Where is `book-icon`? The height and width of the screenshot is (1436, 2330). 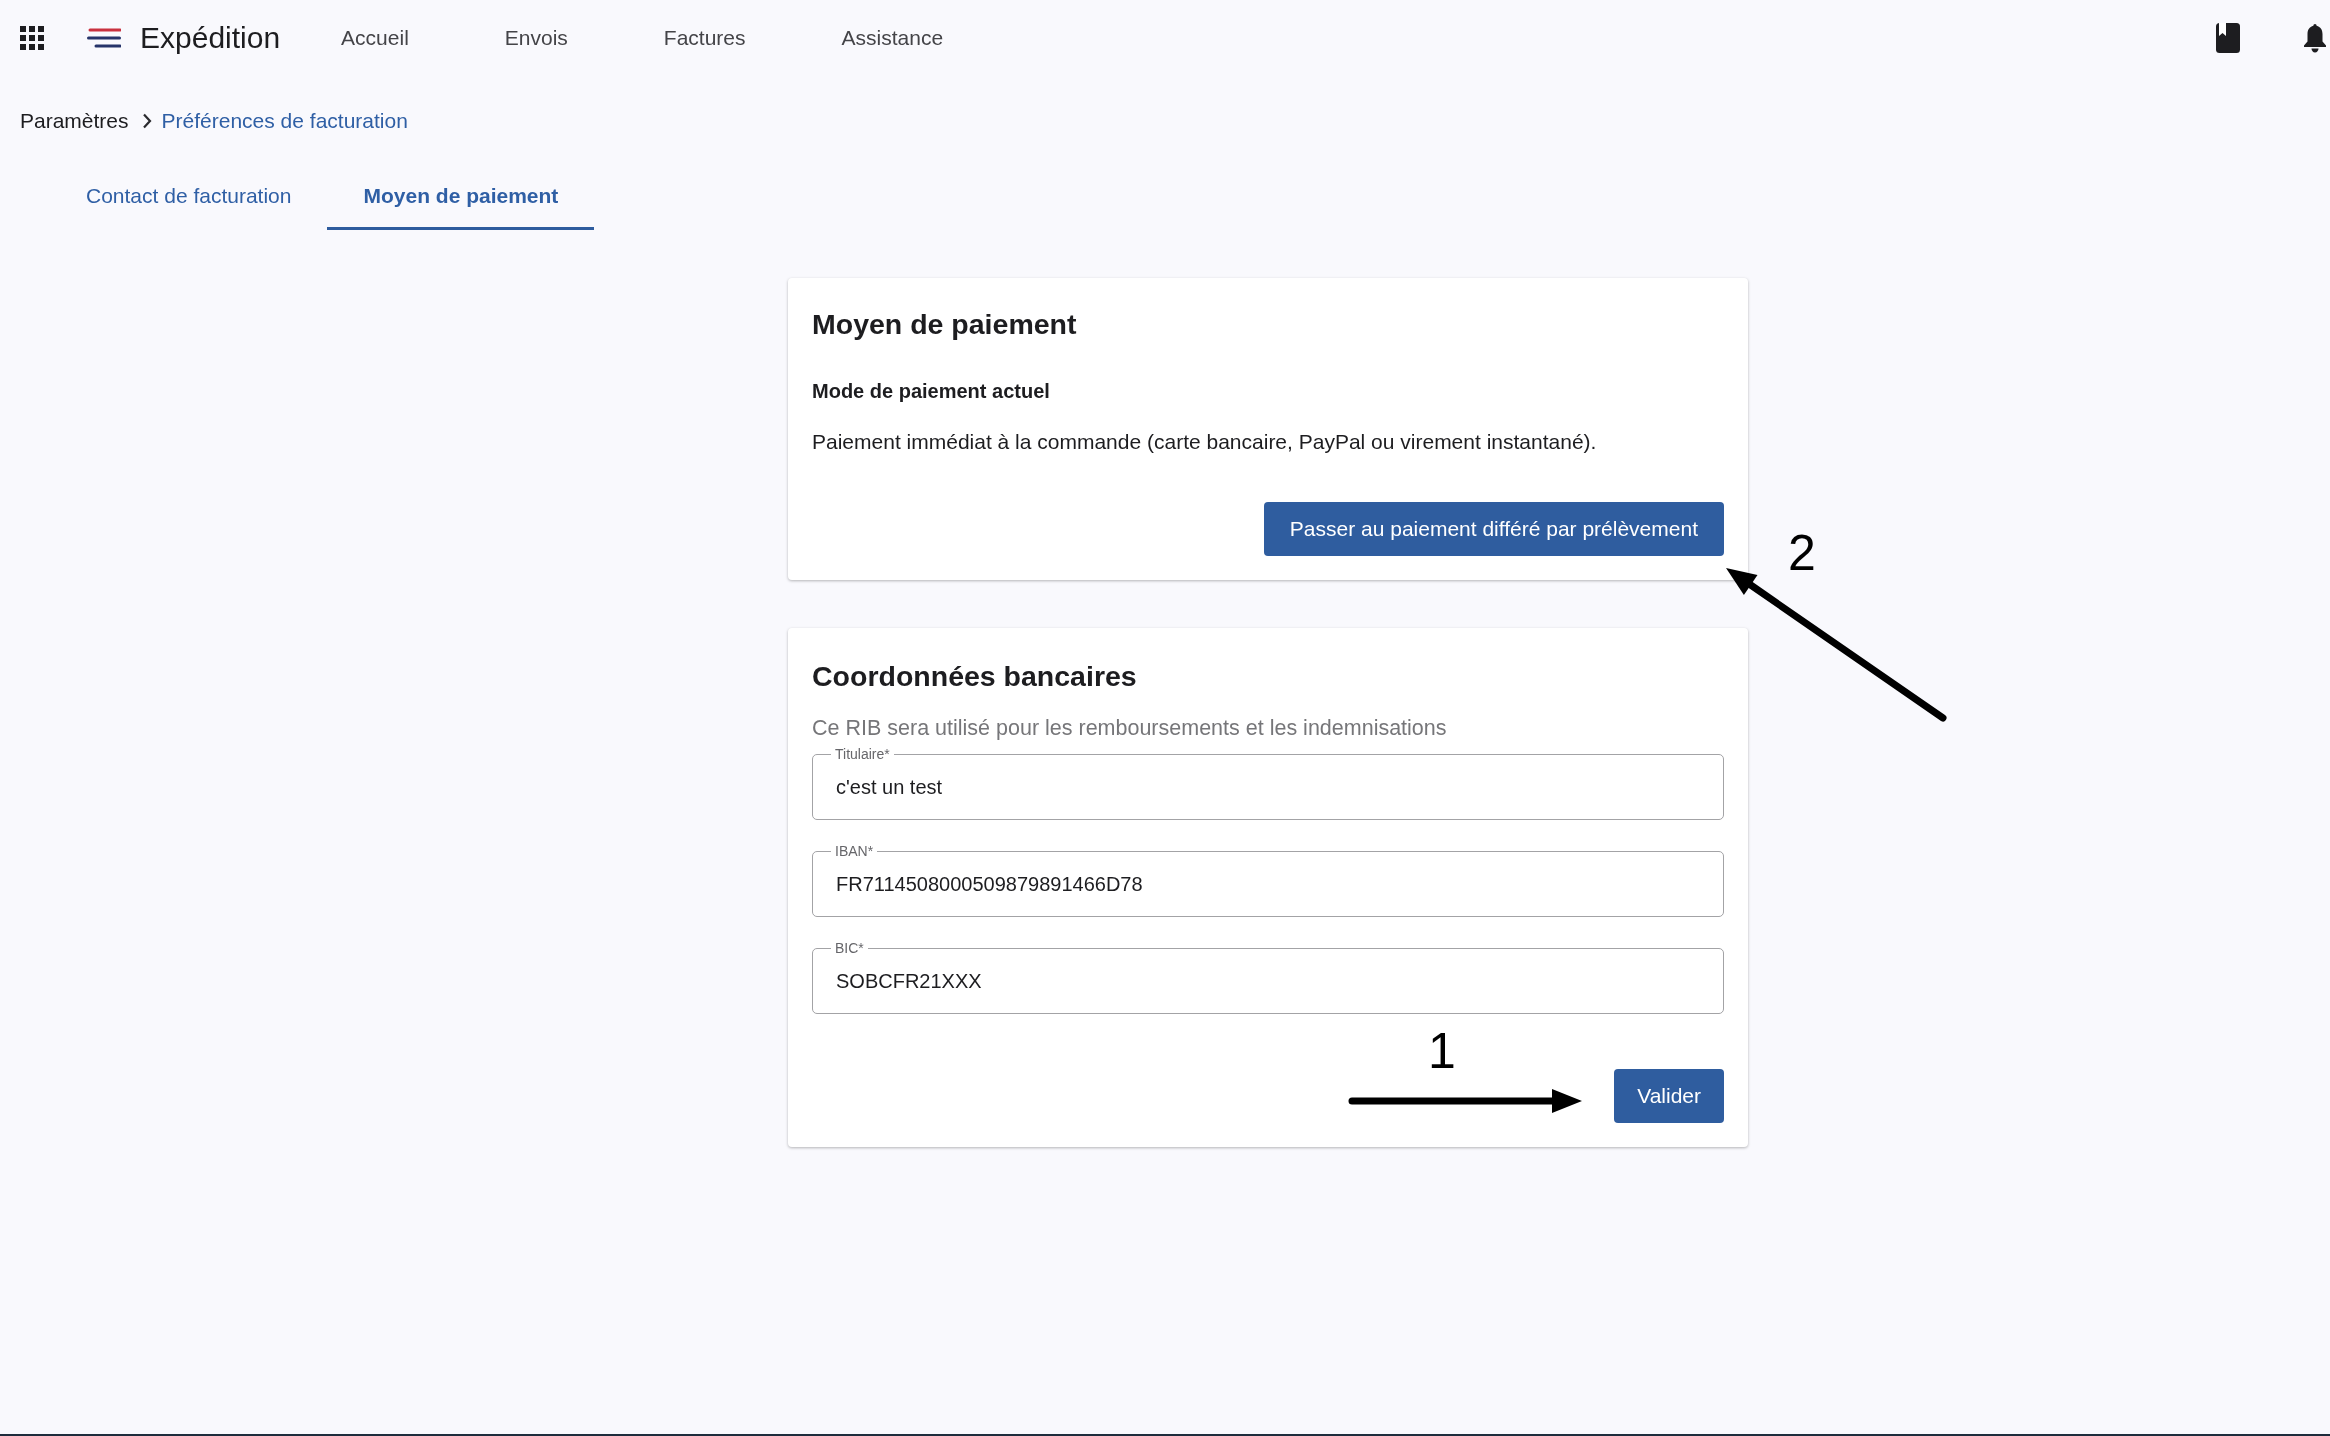 book-icon is located at coordinates (2228, 37).